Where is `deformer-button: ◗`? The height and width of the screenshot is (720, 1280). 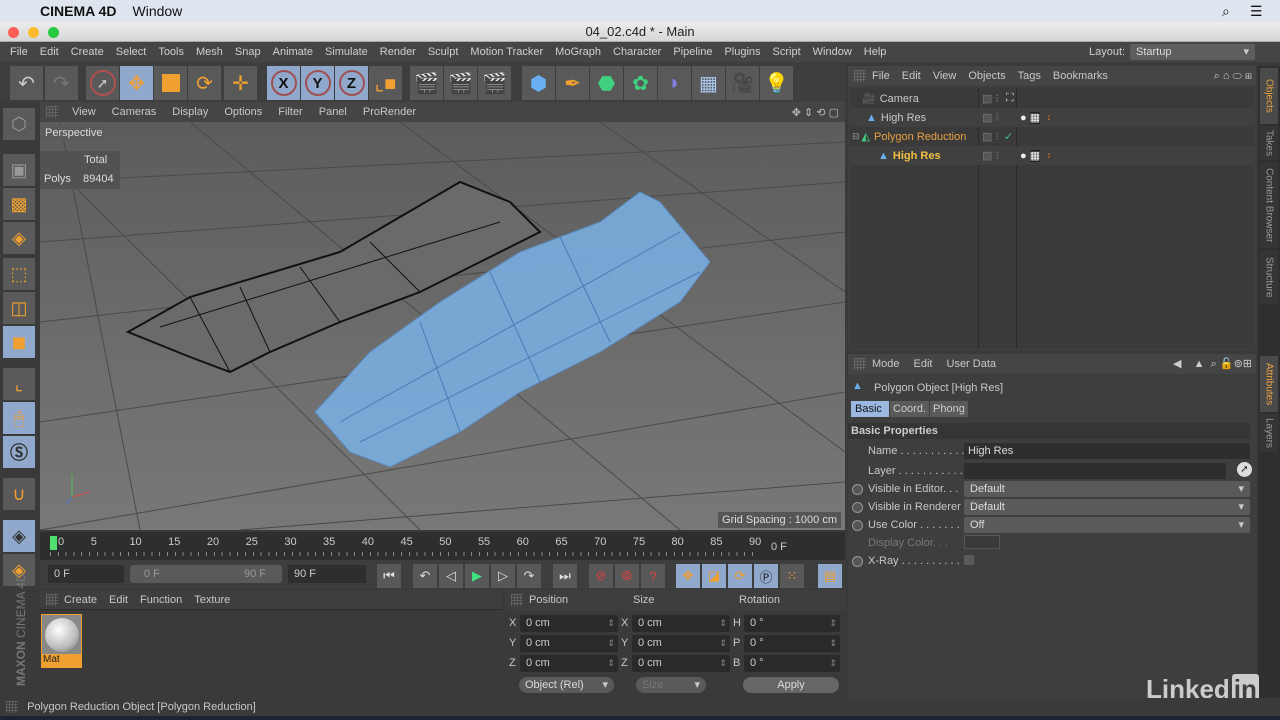 deformer-button: ◗ is located at coordinates (674, 83).